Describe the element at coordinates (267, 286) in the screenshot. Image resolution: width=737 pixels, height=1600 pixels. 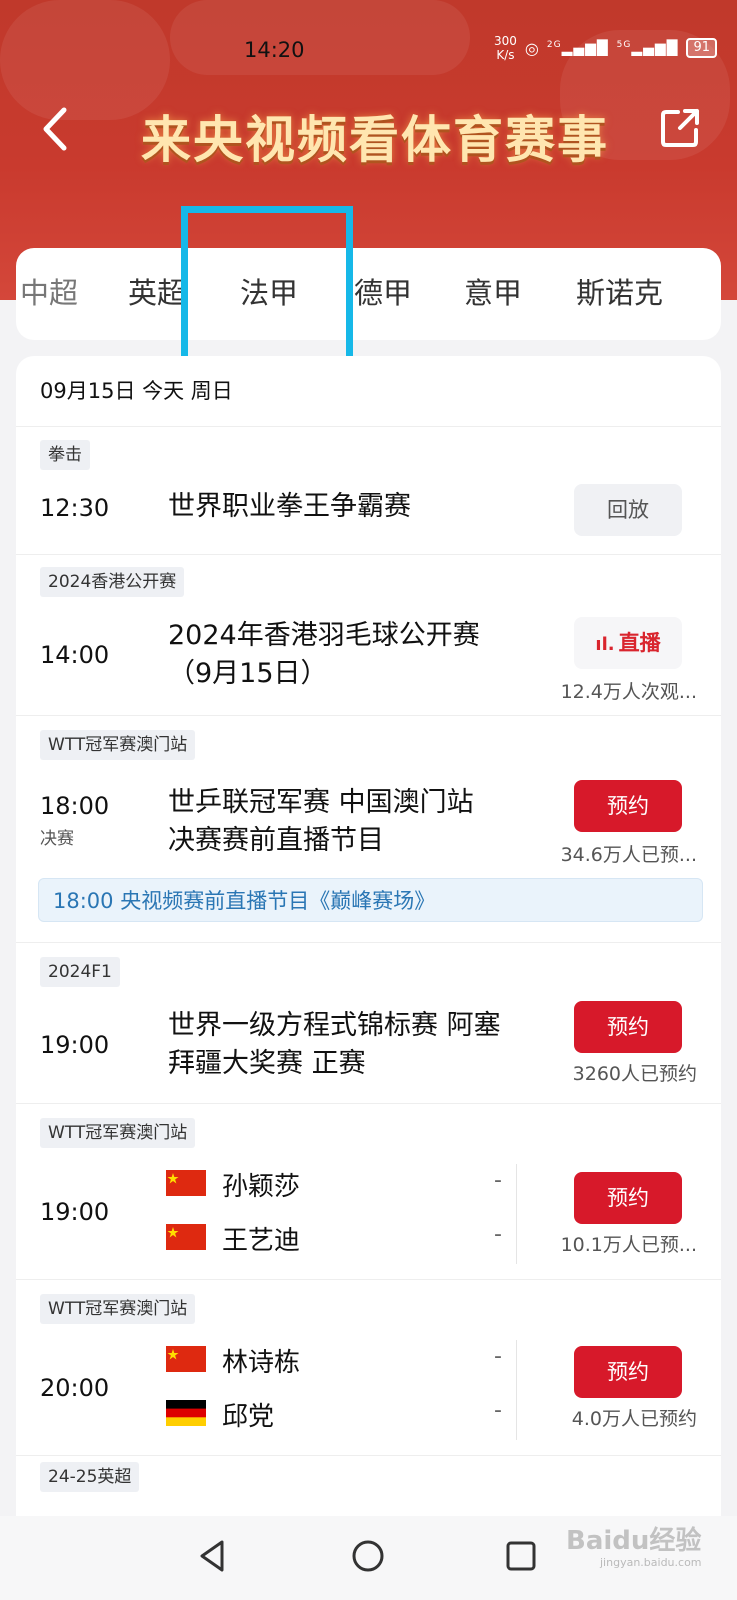
I see `annotation-highlight-box` at that location.